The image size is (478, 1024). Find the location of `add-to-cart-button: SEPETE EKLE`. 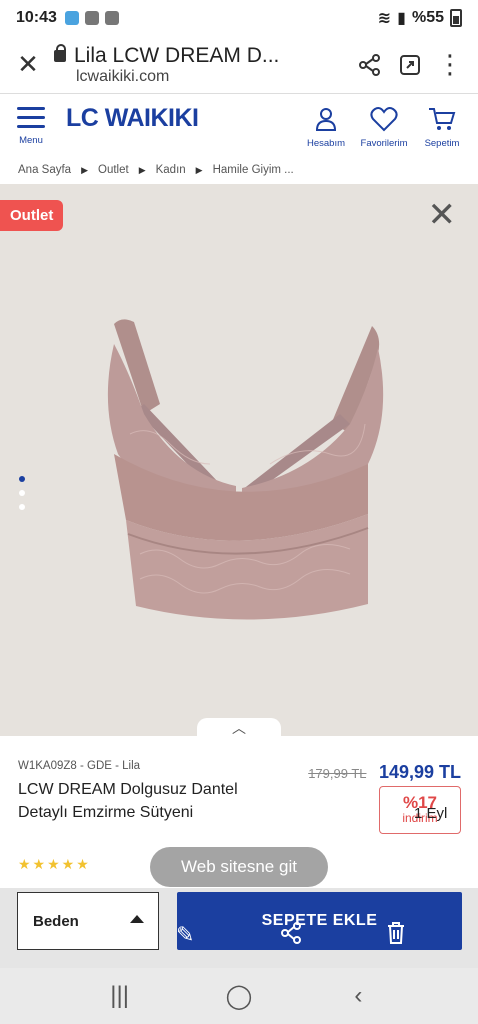

add-to-cart-button: SEPETE EKLE is located at coordinates (319, 921).